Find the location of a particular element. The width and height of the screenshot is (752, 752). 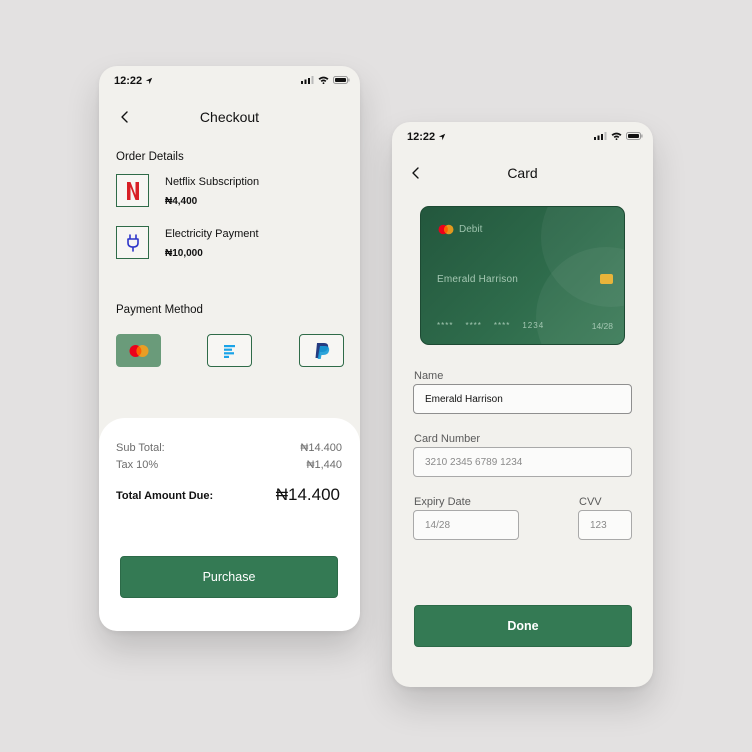

card-holder-name: Emerald Harrison is located at coordinates (478, 279).